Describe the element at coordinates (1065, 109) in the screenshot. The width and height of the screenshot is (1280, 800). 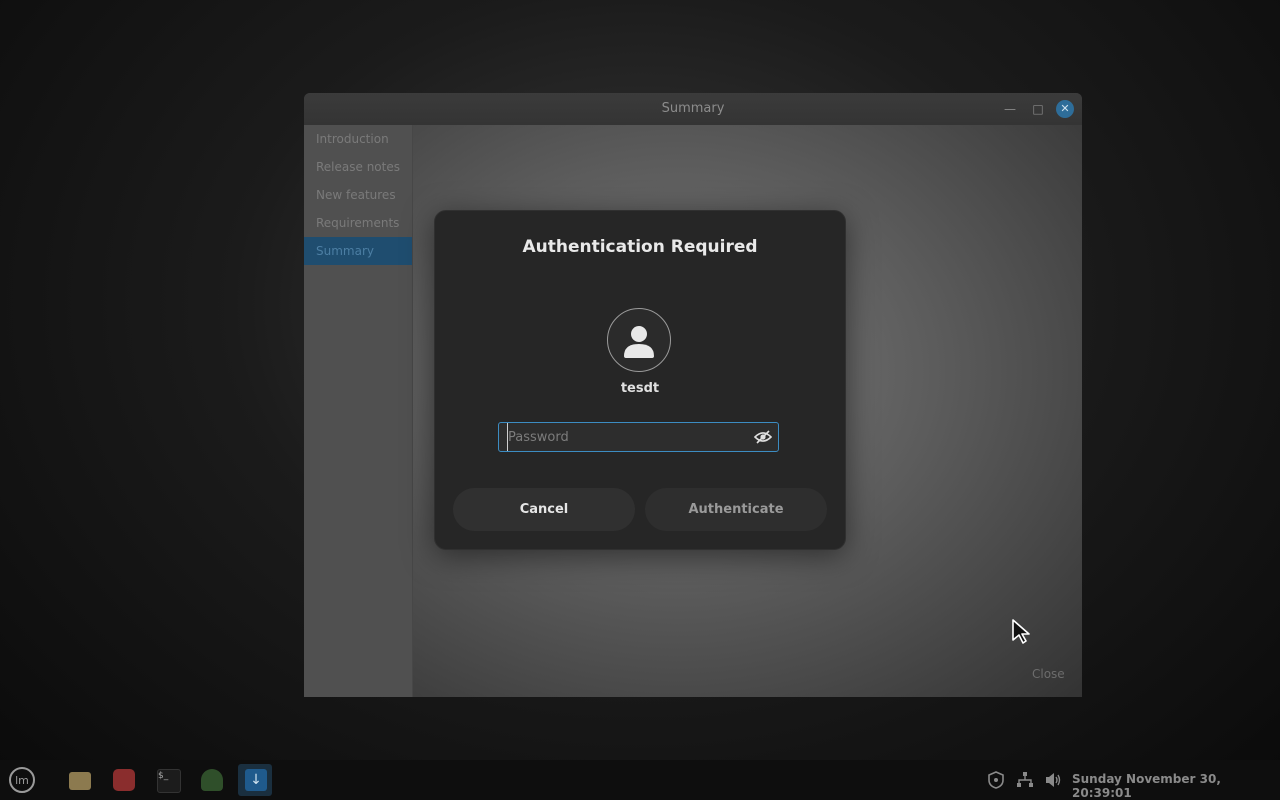
I see `close-icon: ✕` at that location.